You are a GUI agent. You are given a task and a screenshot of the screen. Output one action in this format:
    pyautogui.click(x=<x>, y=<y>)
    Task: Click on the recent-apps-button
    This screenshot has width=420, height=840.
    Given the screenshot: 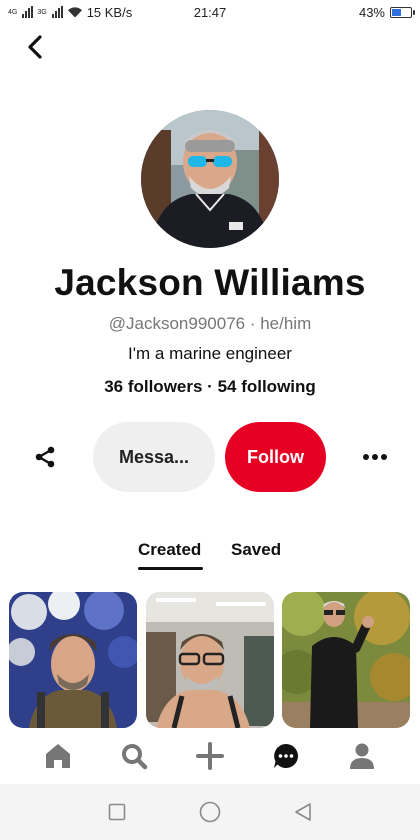 What is the action you would take?
    pyautogui.click(x=117, y=812)
    